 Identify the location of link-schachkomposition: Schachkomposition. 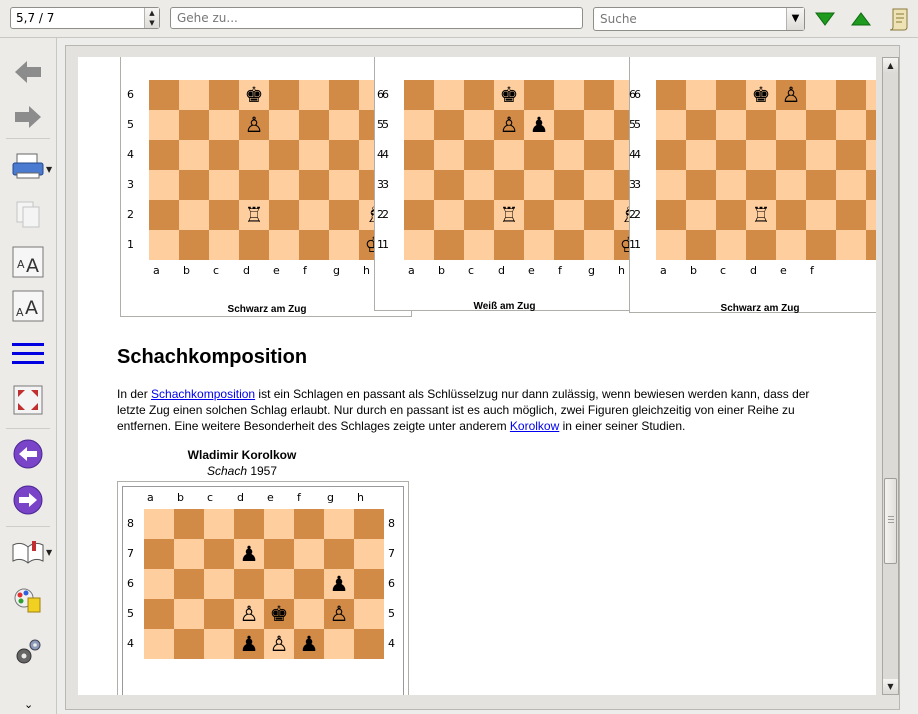
(203, 394).